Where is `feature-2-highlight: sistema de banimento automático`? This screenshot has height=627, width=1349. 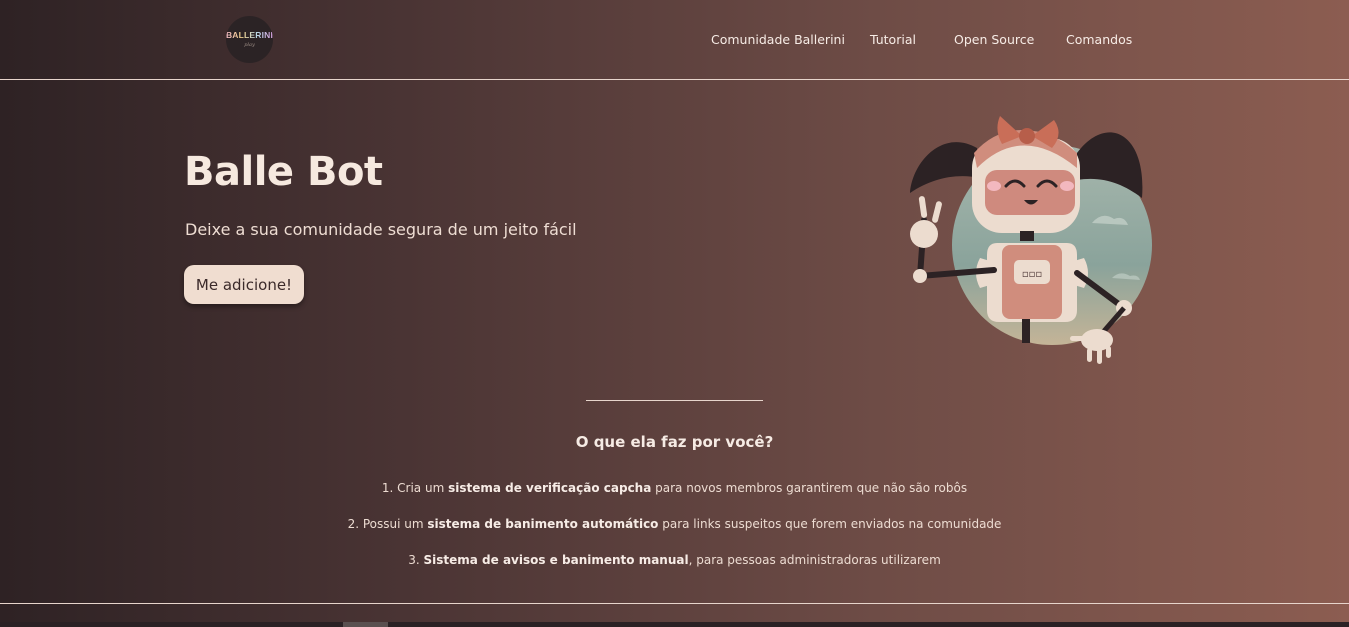 feature-2-highlight: sistema de banimento automático is located at coordinates (543, 524).